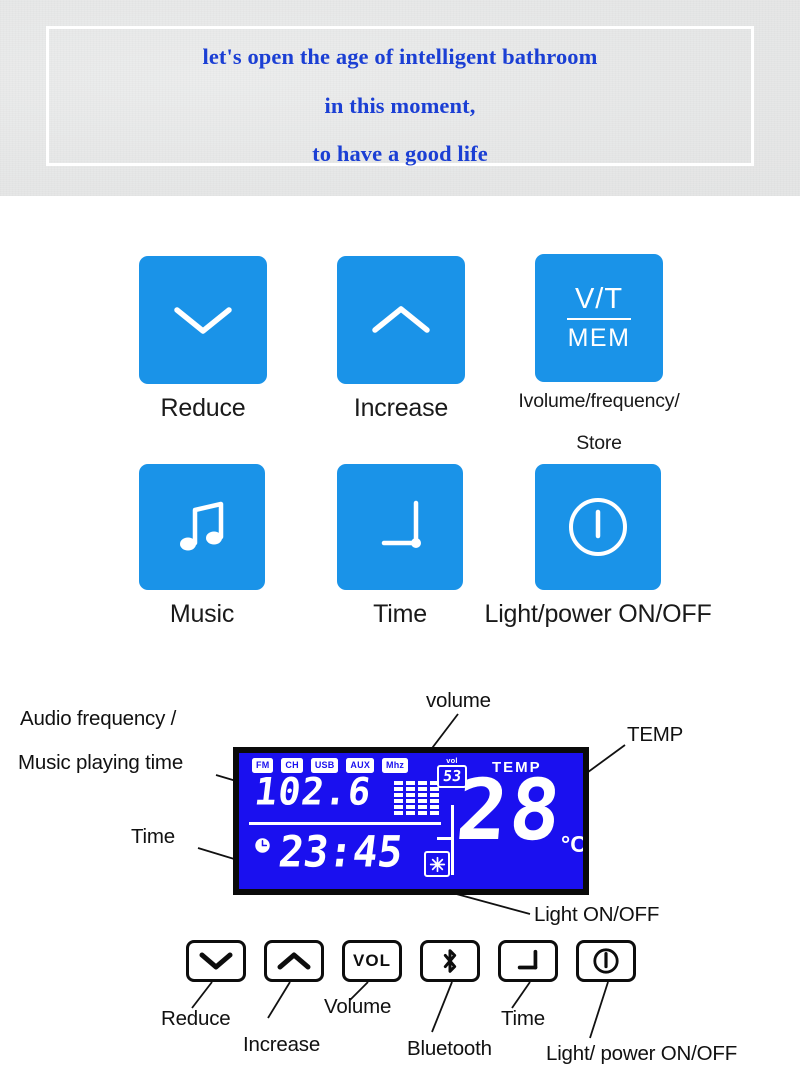  I want to click on bottom-button-volume: VOL, so click(372, 961).